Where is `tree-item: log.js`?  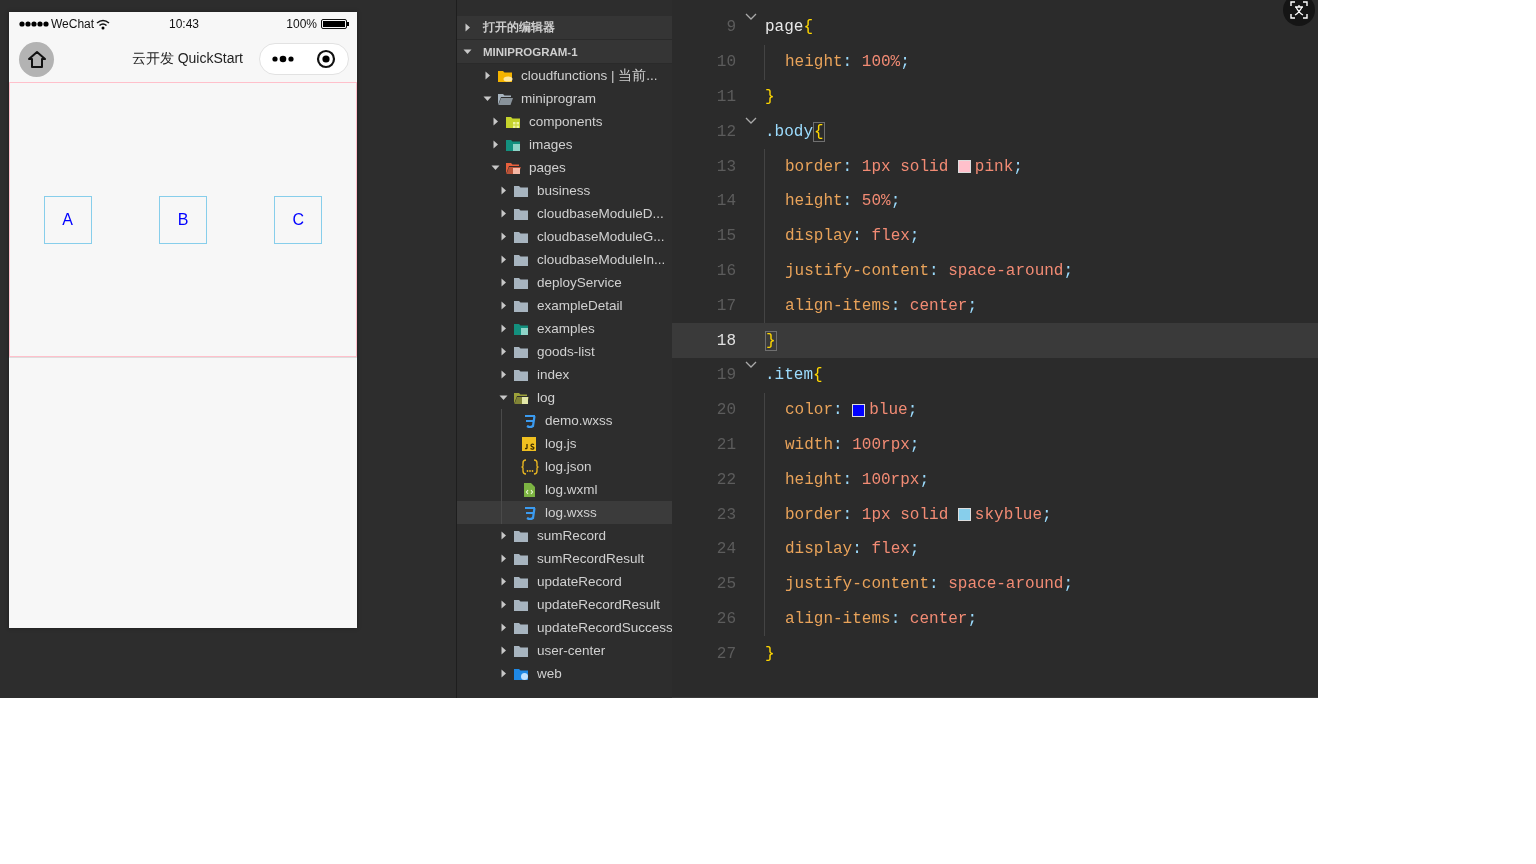 tree-item: log.js is located at coordinates (564, 443).